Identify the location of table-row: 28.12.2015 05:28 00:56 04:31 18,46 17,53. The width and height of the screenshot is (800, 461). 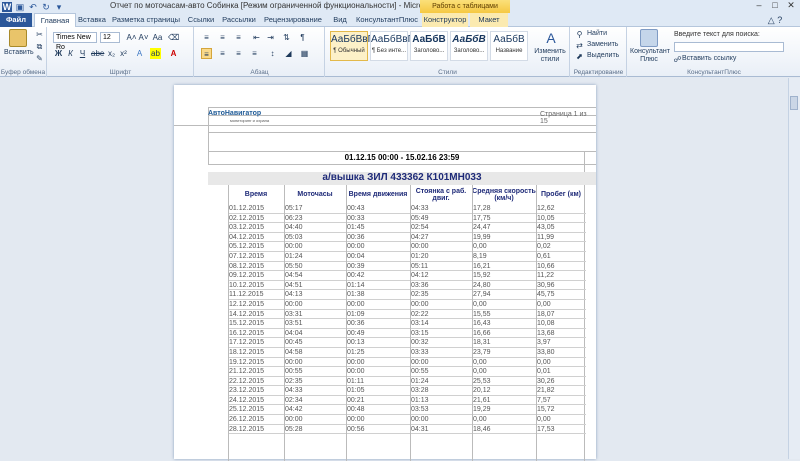
(407, 430).